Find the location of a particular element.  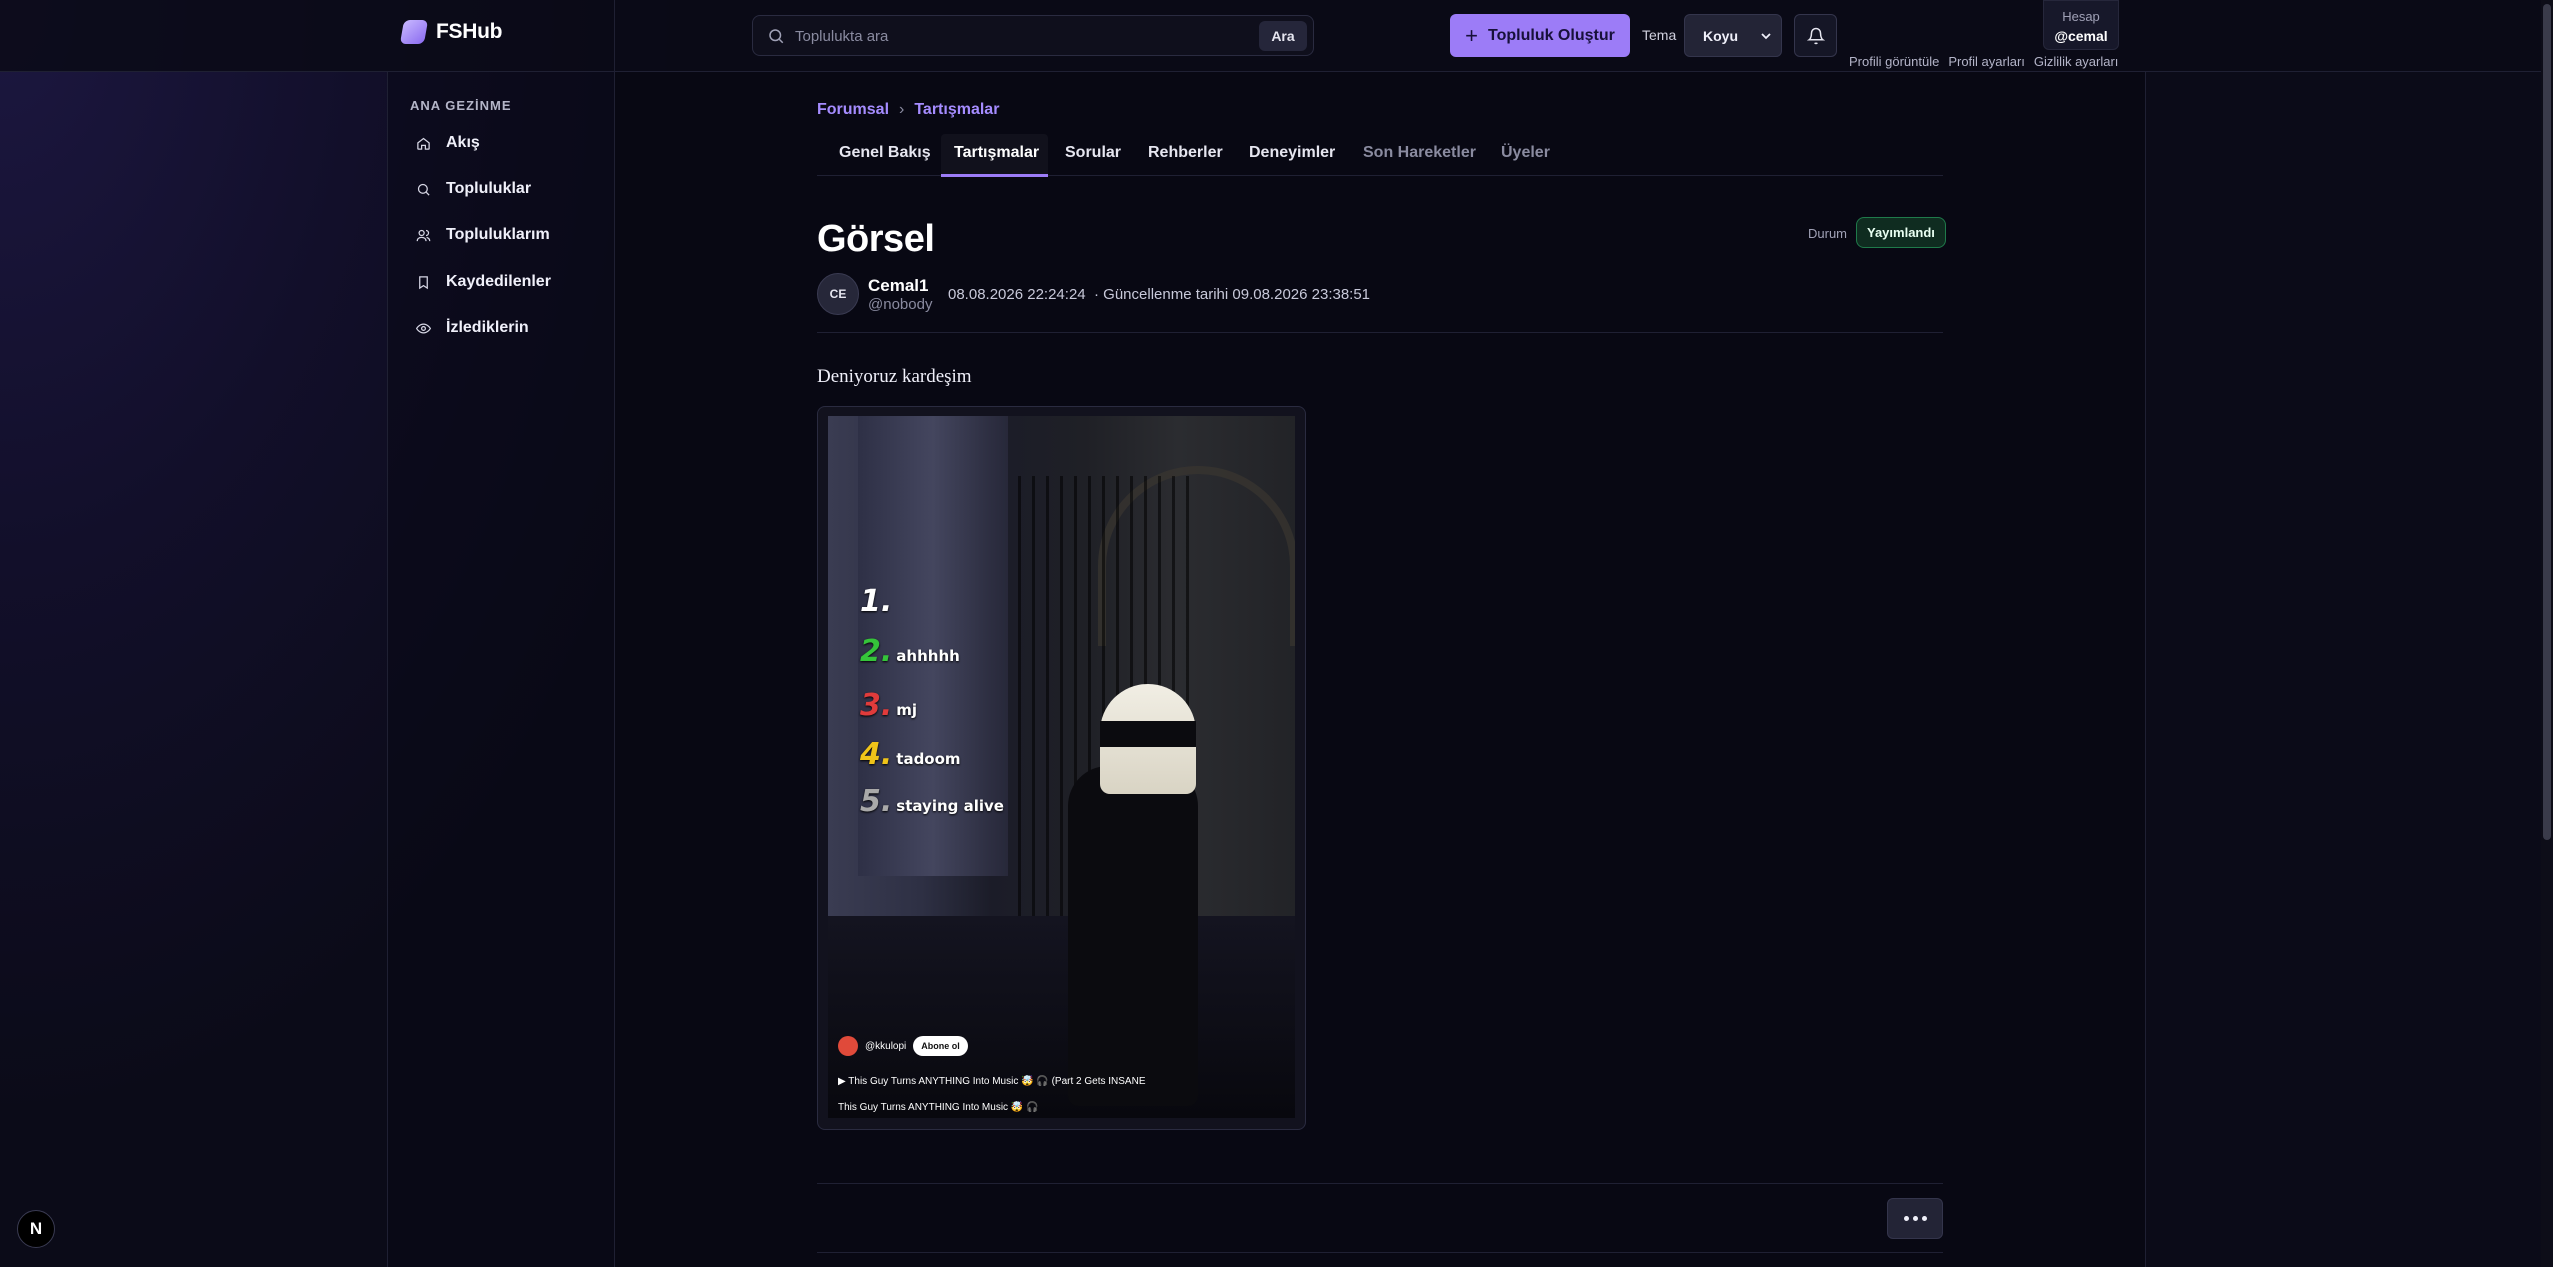

sidebar-item-label: İzlediklerin is located at coordinates (487, 327).